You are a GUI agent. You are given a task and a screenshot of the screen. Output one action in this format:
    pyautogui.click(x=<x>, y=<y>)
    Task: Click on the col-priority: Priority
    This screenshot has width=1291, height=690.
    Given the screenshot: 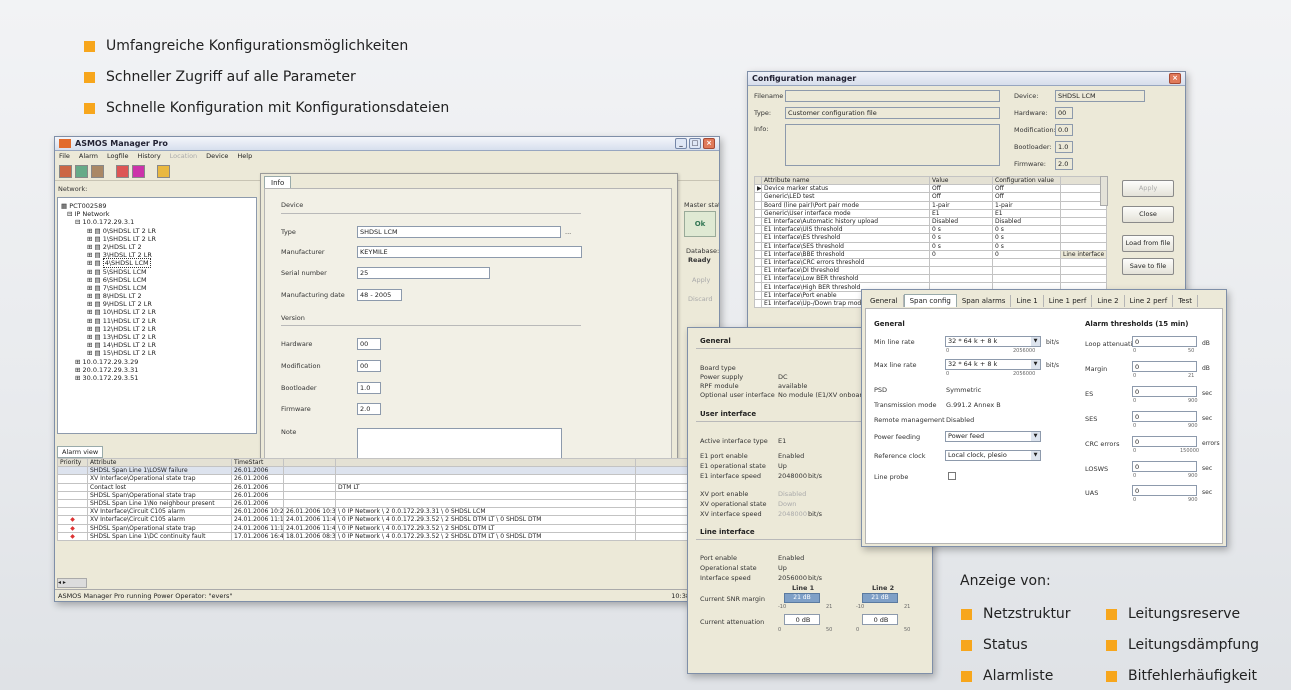 What is the action you would take?
    pyautogui.click(x=72, y=462)
    